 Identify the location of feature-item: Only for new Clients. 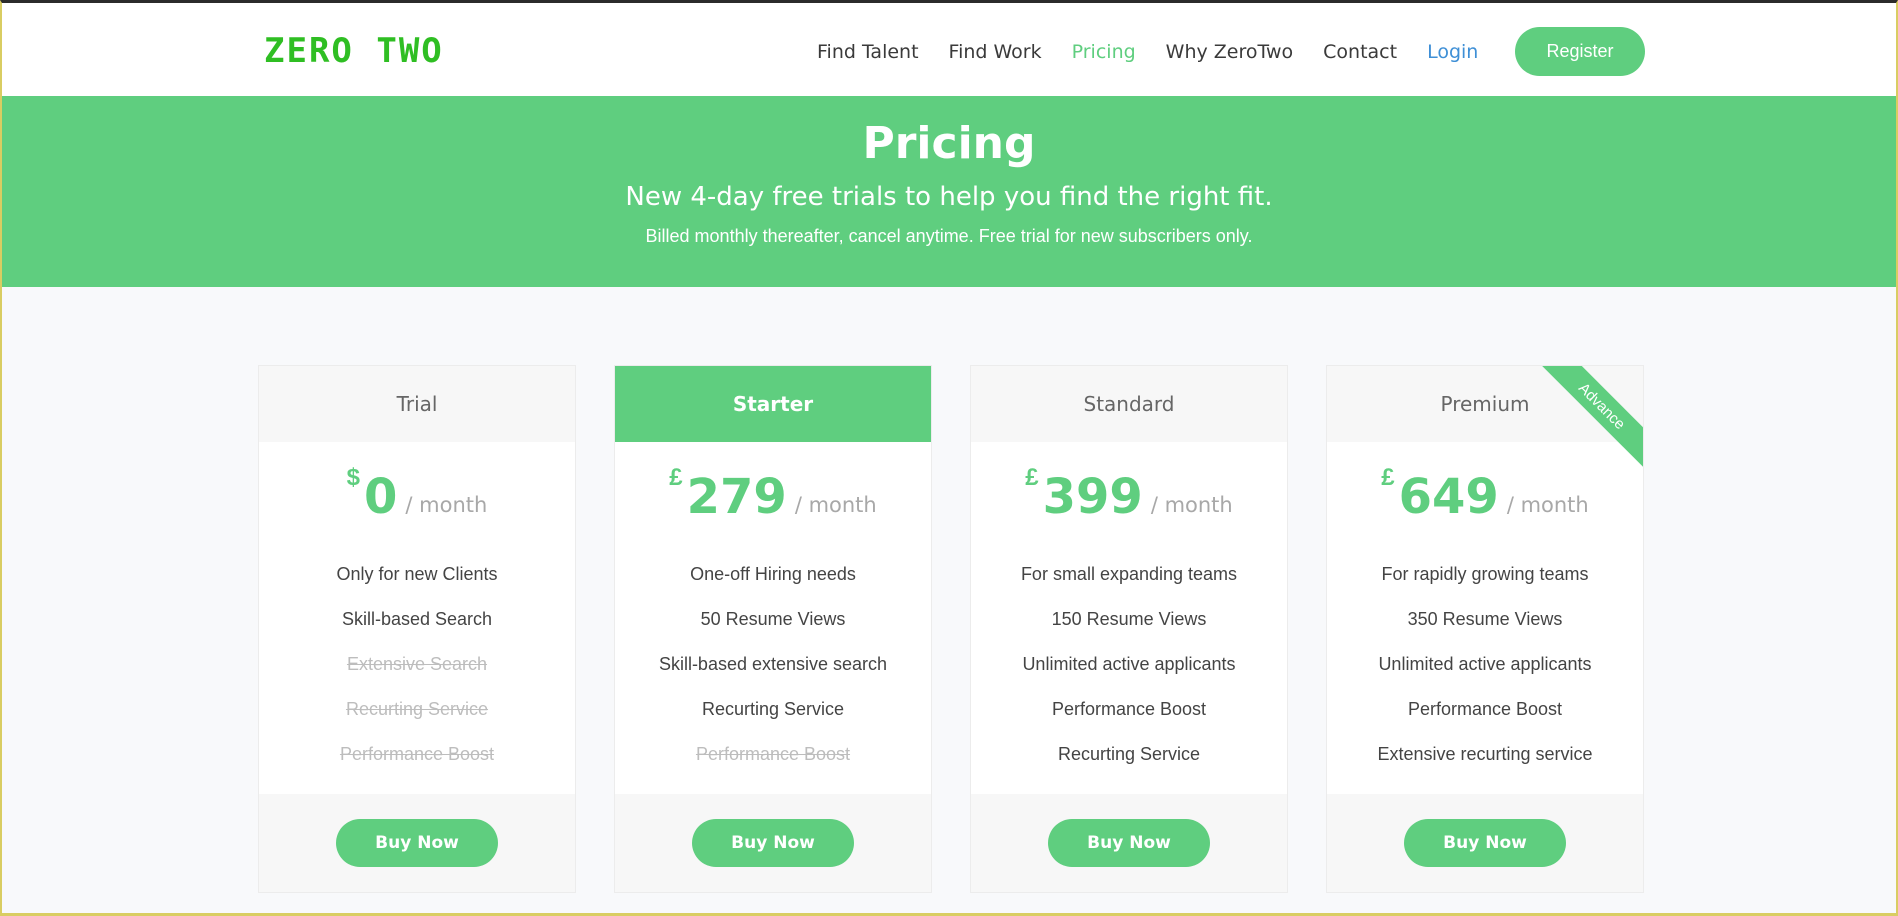
(417, 574).